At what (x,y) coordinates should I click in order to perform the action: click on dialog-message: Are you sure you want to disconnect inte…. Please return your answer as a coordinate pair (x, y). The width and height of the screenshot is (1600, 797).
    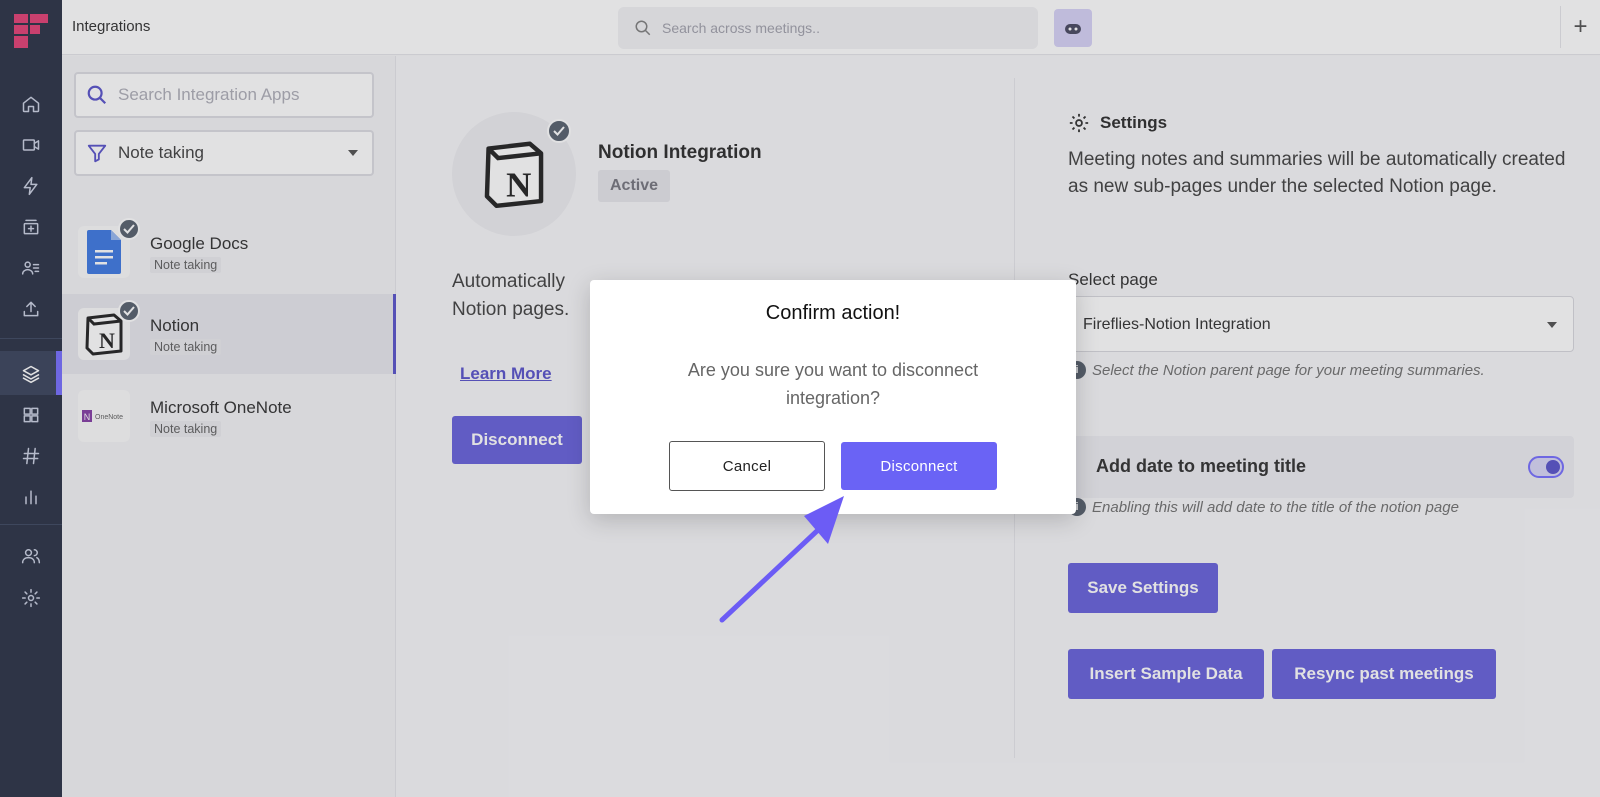
    Looking at the image, I should click on (833, 384).